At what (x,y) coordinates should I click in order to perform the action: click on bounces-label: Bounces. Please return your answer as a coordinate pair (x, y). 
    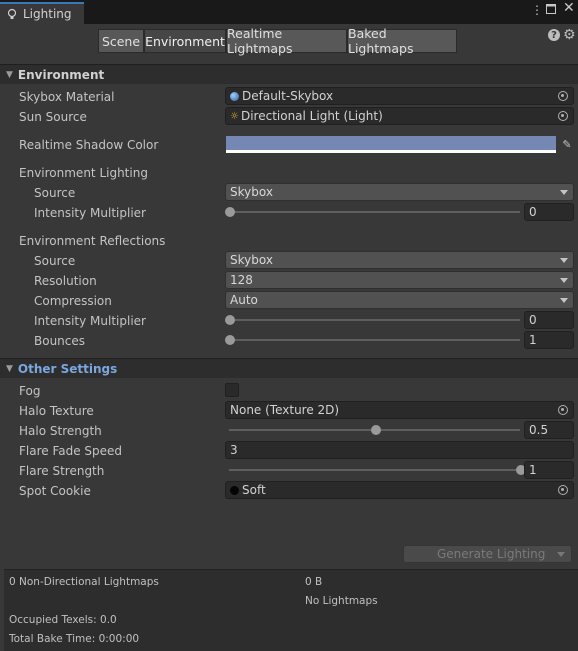
    Looking at the image, I should click on (60, 341).